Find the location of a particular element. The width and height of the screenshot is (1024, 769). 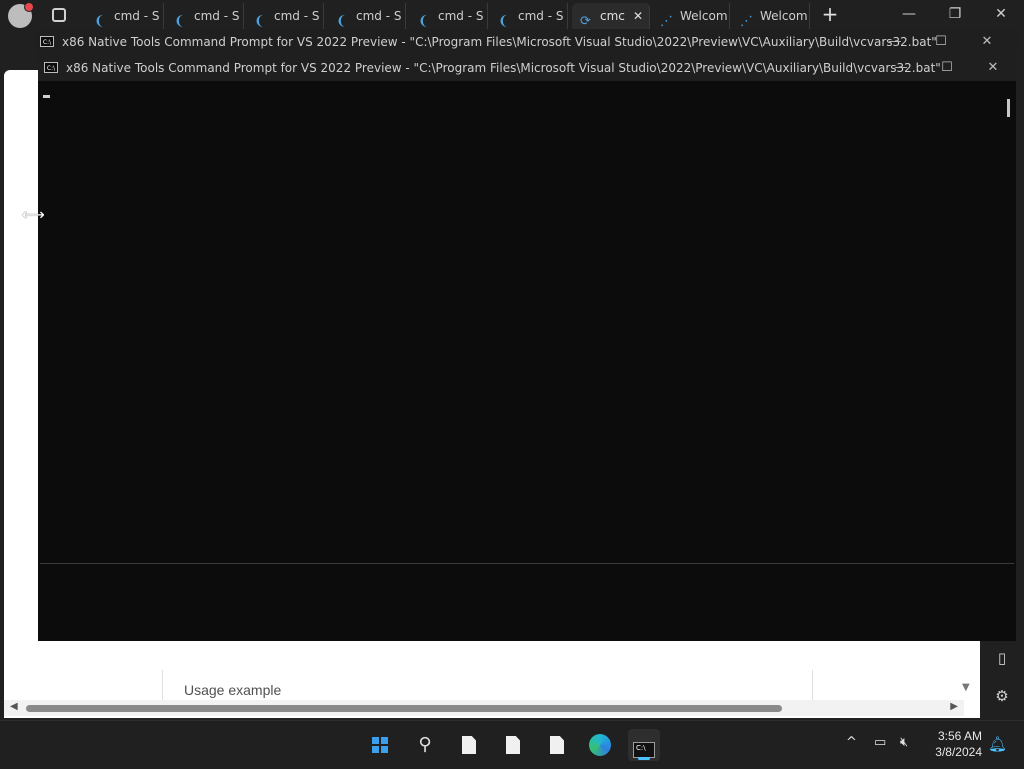

tray-chevron-icon: ^ is located at coordinates (851, 742).